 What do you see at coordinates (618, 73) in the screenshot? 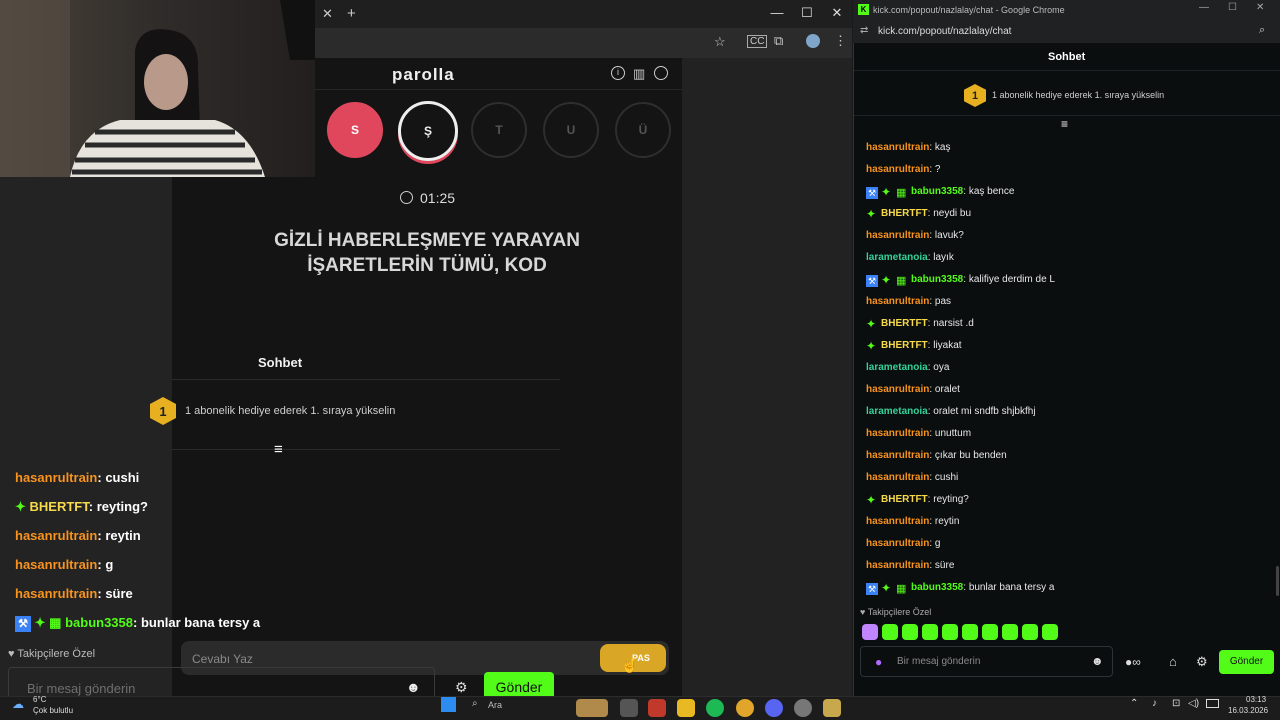
I see `info-icon: i` at bounding box center [618, 73].